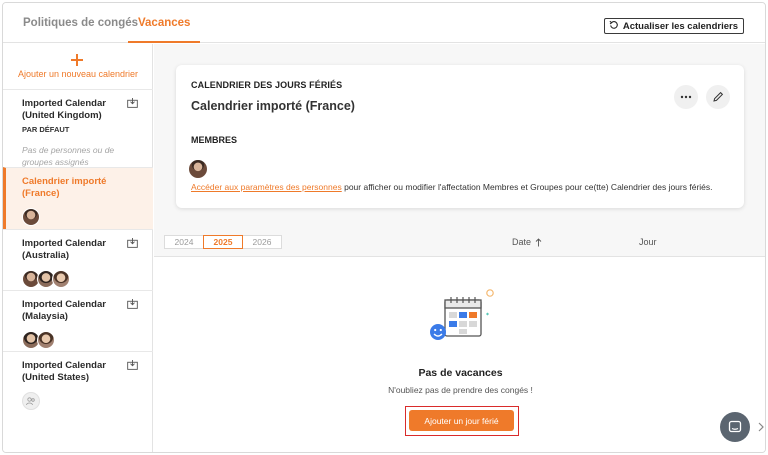 The height and width of the screenshot is (455, 768). I want to click on members-label: MEMBRES, so click(214, 140).